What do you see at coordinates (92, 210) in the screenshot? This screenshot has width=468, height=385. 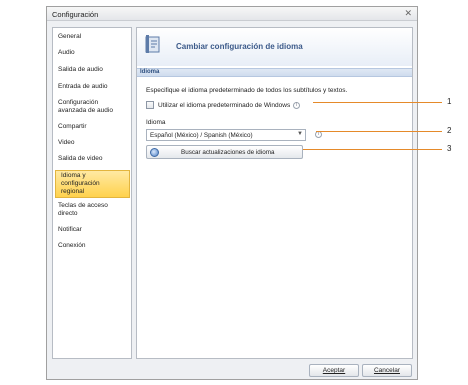 I see `sidebar-item-shortcut-keys: Teclas de acceso directo` at bounding box center [92, 210].